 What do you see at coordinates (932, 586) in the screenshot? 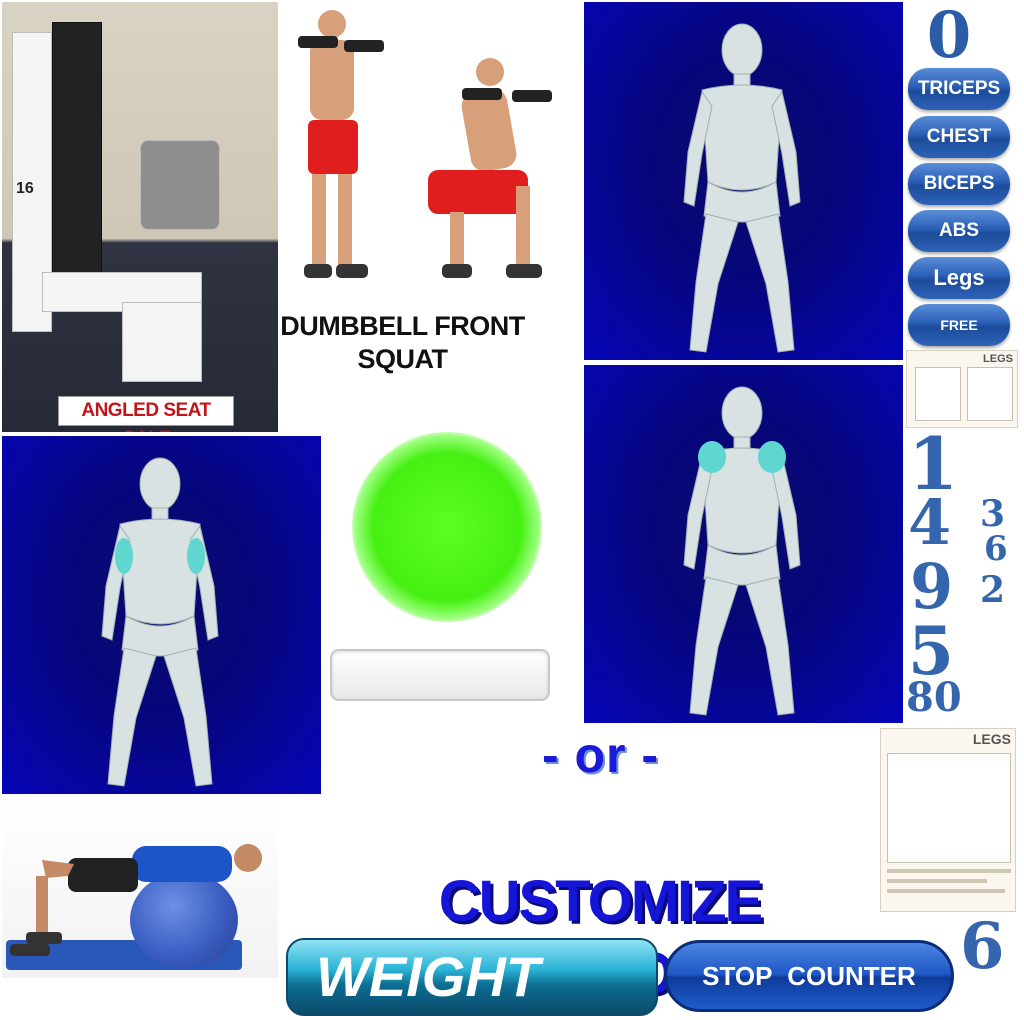
I see `counter-digit-9: 9` at bounding box center [932, 586].